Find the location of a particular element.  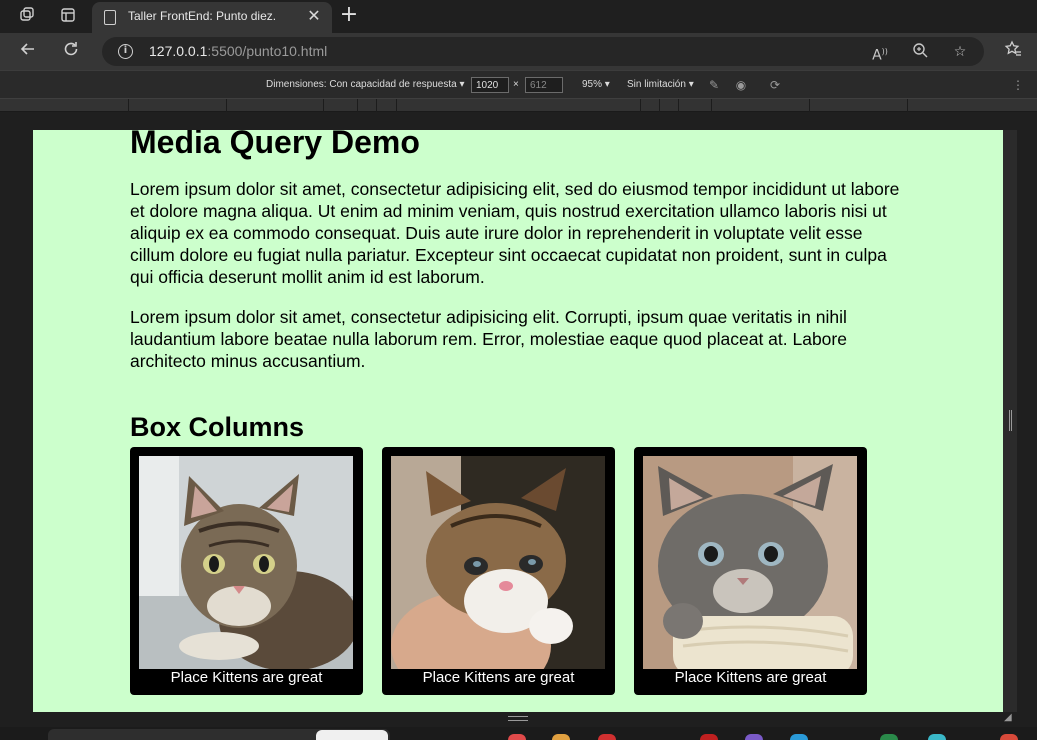

taskbar is located at coordinates (518, 733).